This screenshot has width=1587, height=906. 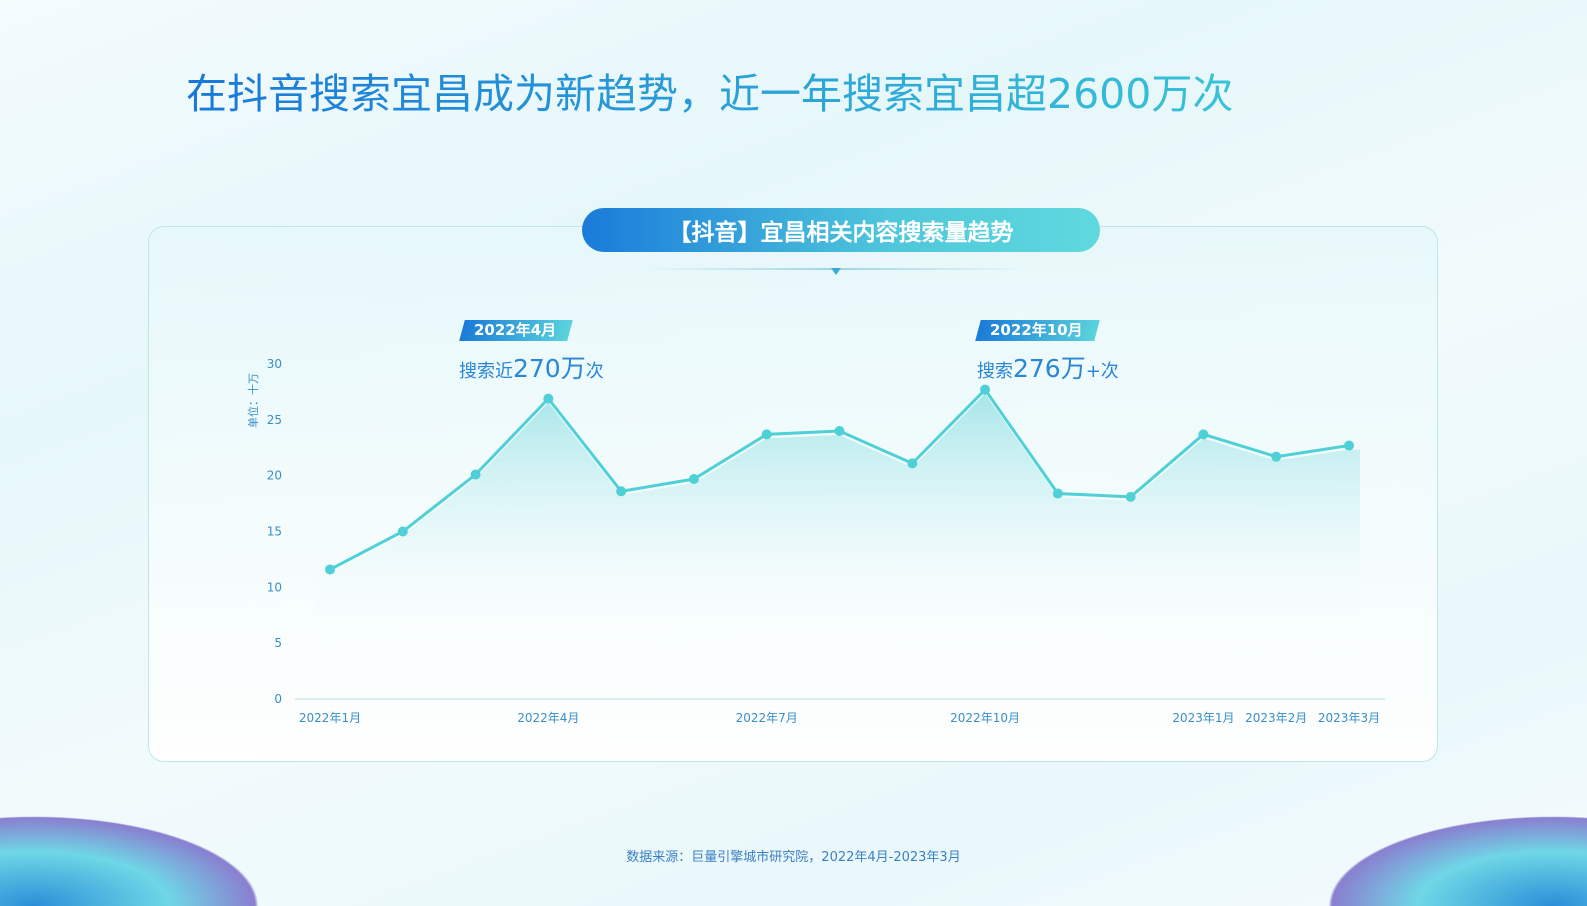 What do you see at coordinates (253, 400) in the screenshot?
I see `y-axis-label: 单位：十万` at bounding box center [253, 400].